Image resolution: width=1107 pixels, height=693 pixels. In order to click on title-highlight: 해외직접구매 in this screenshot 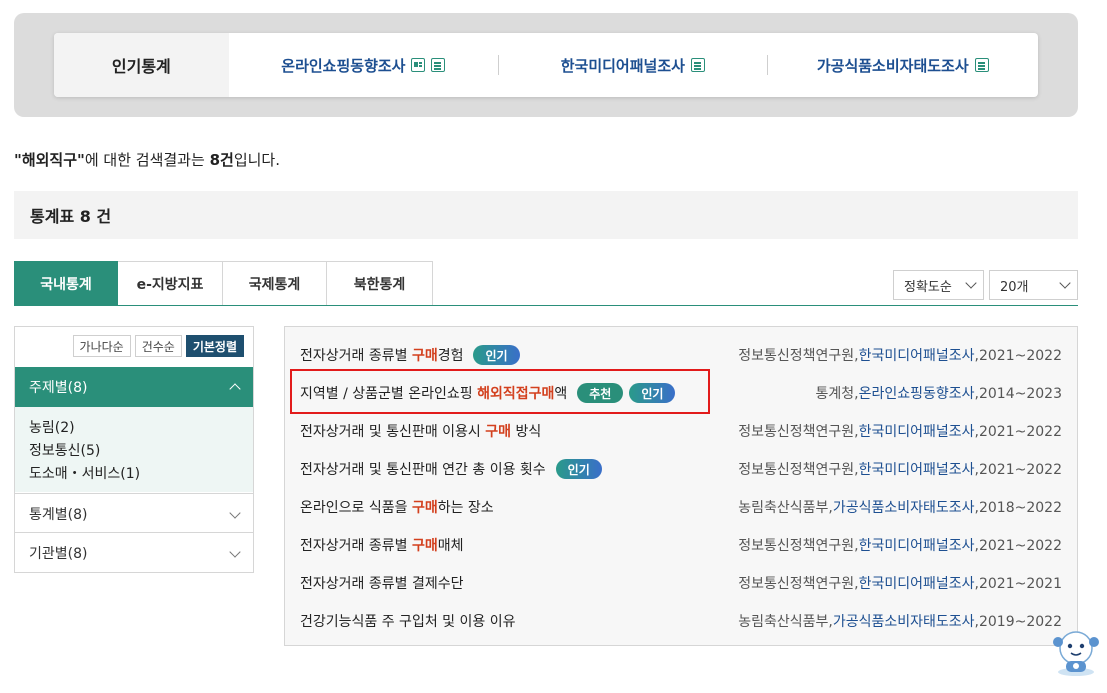, I will do `click(516, 394)`.